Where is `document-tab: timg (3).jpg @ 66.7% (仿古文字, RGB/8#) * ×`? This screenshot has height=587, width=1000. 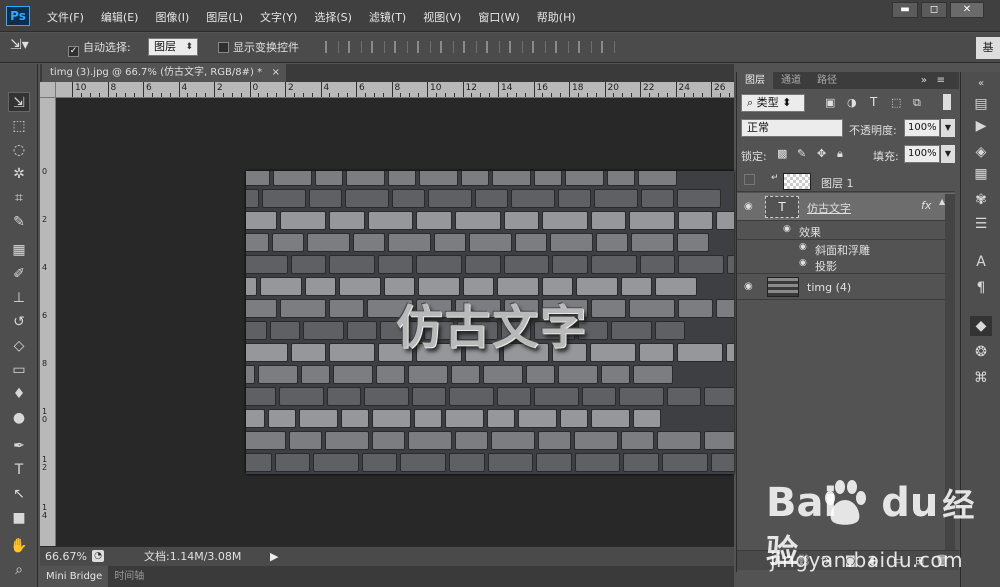 document-tab: timg (3).jpg @ 66.7% (仿古文字, RGB/8#) * × is located at coordinates (164, 73).